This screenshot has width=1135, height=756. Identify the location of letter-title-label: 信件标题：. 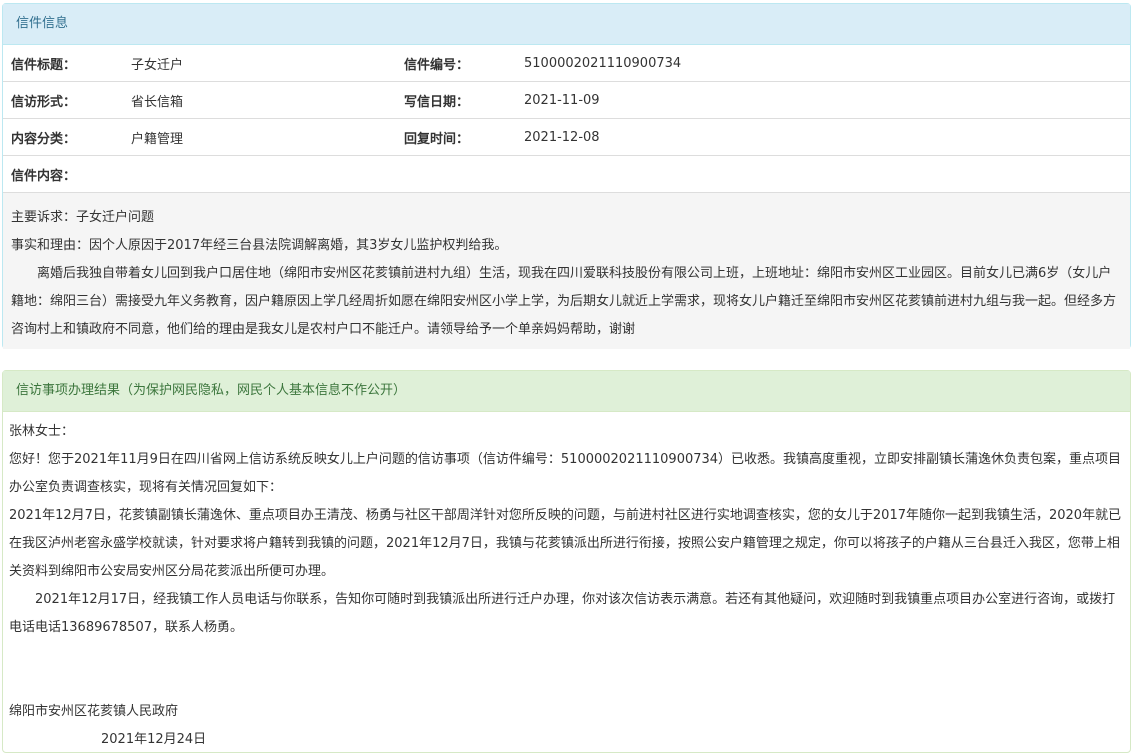
(63, 63).